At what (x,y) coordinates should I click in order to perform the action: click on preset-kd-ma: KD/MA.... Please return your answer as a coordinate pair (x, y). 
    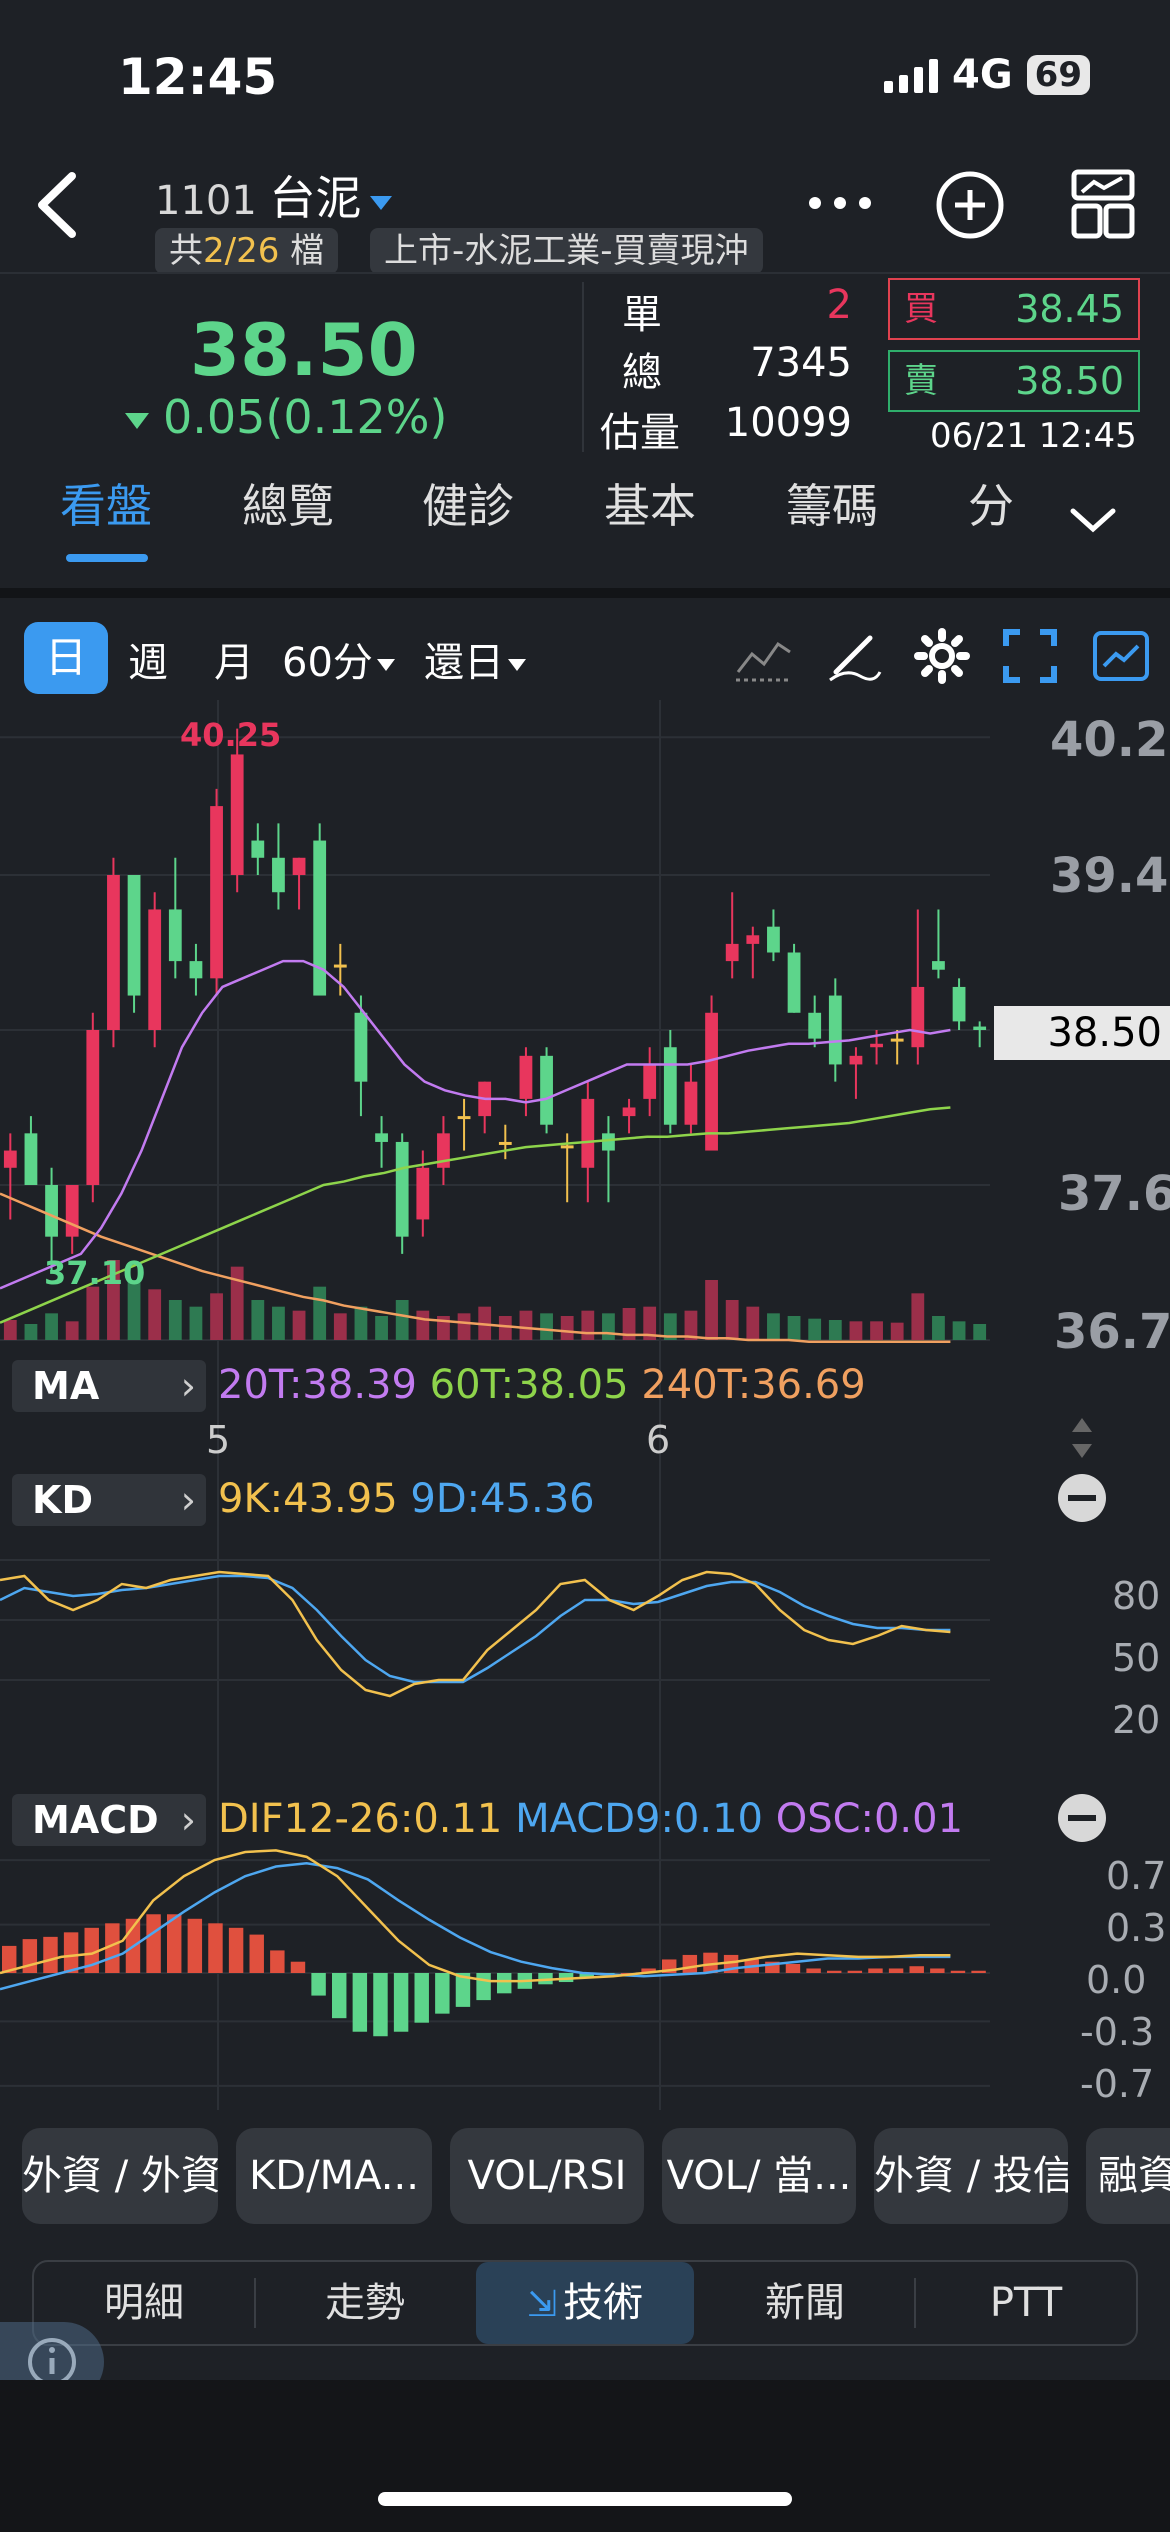
    Looking at the image, I should click on (334, 2176).